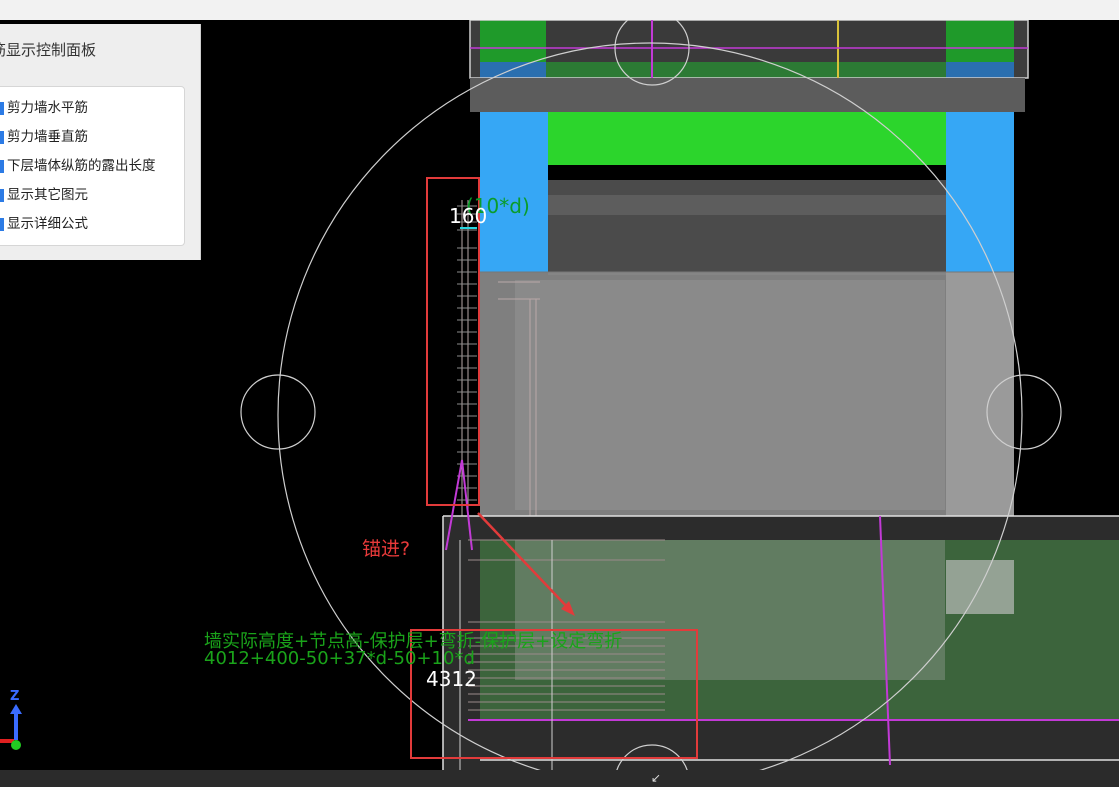 This screenshot has width=1119, height=787. Describe the element at coordinates (451, 679) in the screenshot. I see `bottom-dimension-label: 4312` at that location.